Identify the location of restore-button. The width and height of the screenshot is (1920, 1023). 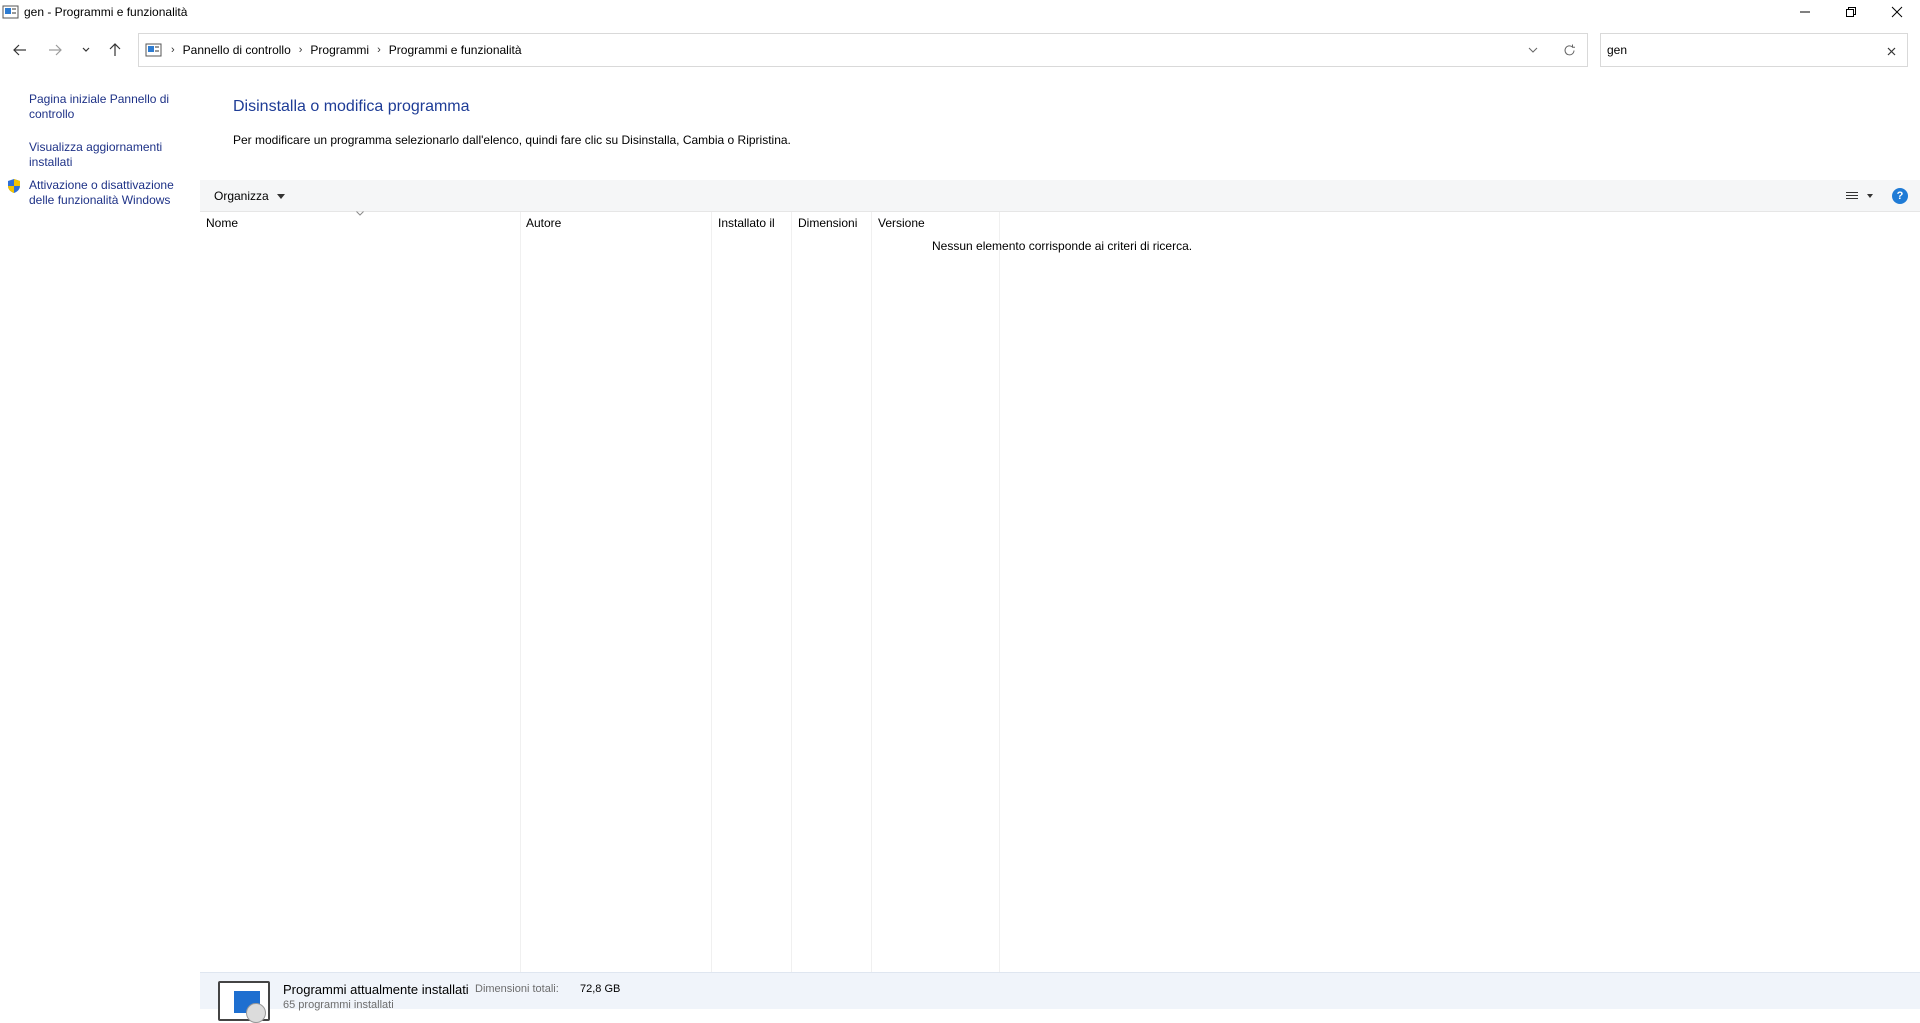
(1851, 12).